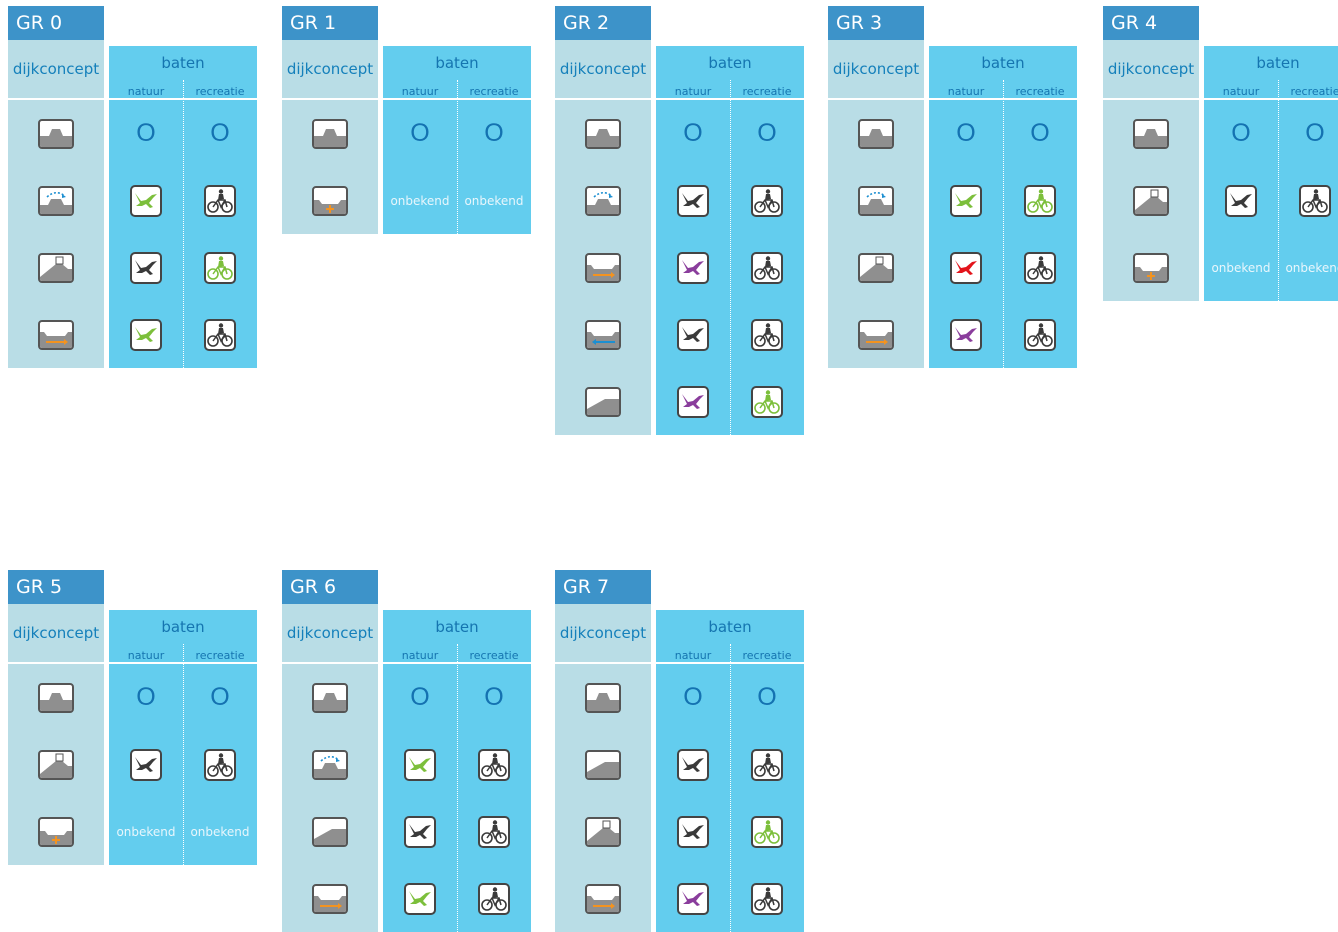 The width and height of the screenshot is (1338, 932). I want to click on group-title-tab: GR 5, so click(56, 587).